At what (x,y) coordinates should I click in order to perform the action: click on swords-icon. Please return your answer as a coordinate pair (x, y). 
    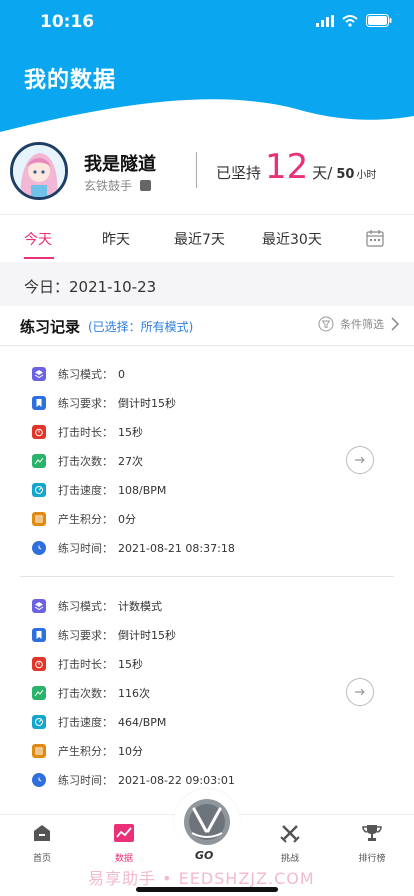
    Looking at the image, I should click on (290, 834).